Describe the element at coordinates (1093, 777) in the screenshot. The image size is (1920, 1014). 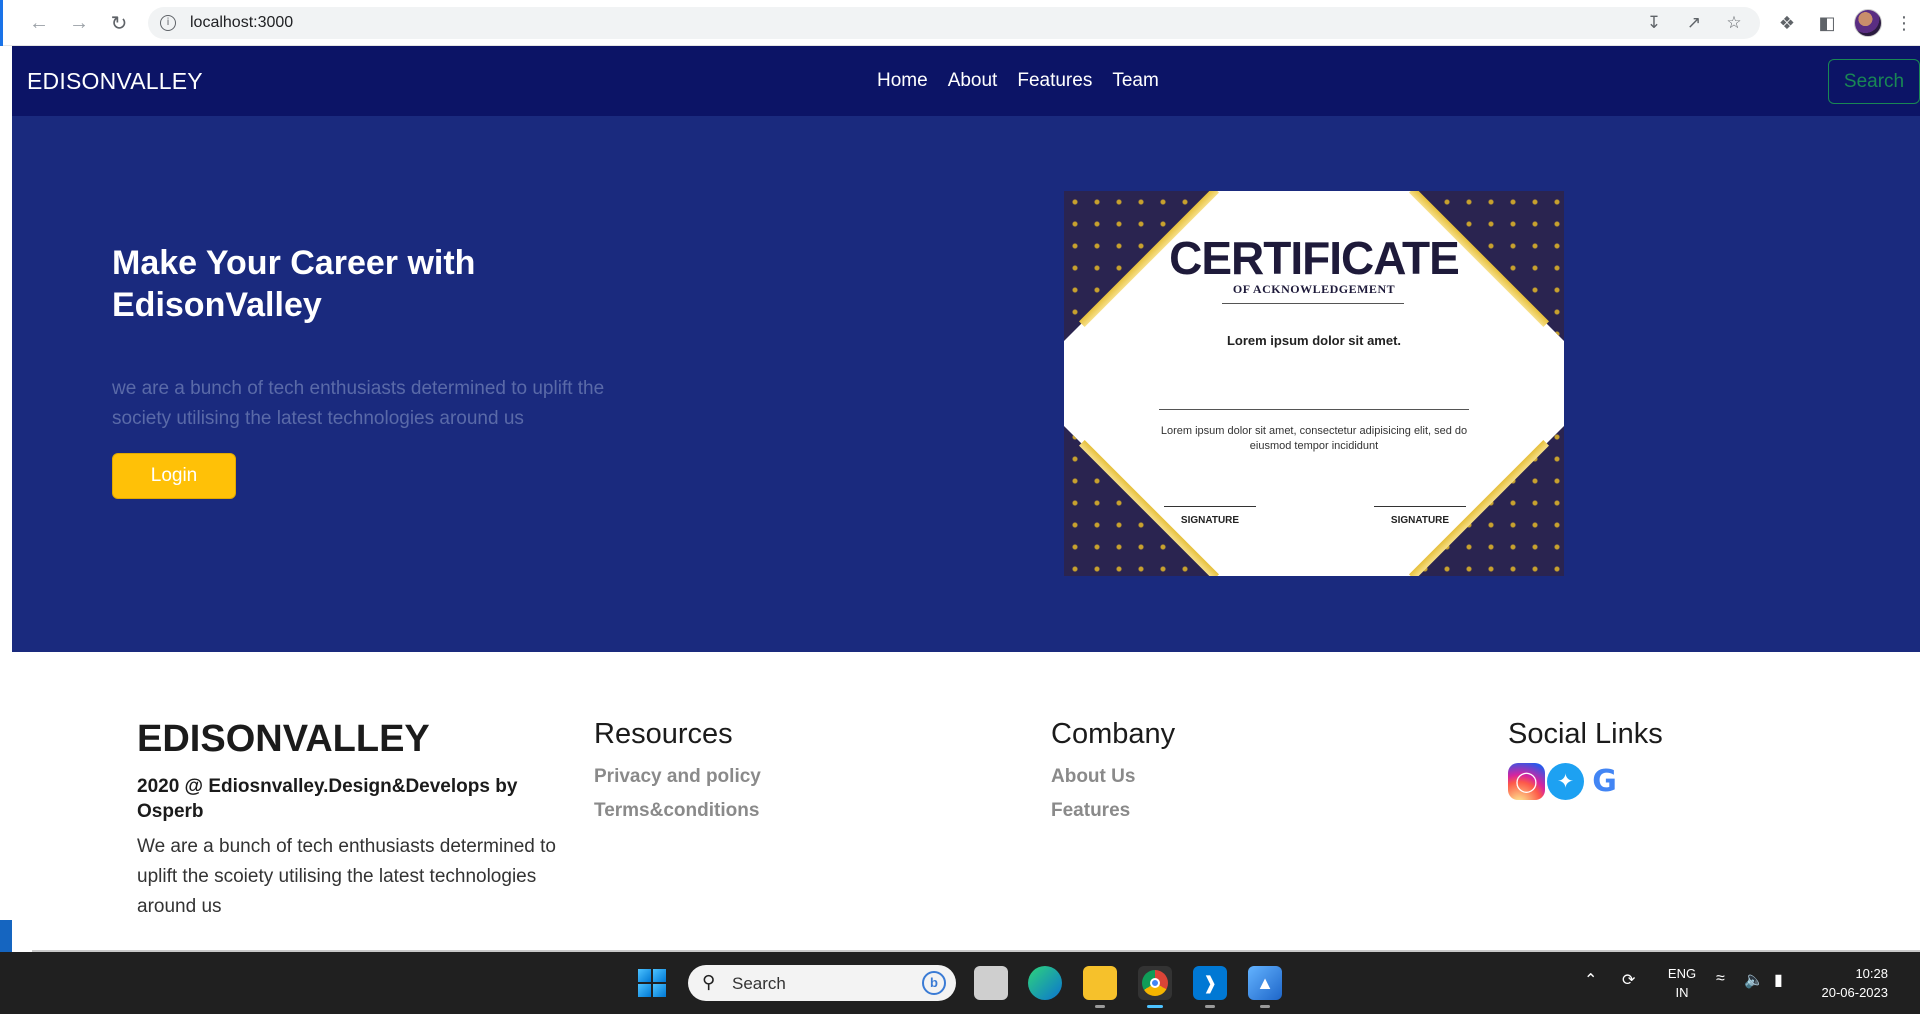
I see `footer-link-about-us: About Us` at that location.